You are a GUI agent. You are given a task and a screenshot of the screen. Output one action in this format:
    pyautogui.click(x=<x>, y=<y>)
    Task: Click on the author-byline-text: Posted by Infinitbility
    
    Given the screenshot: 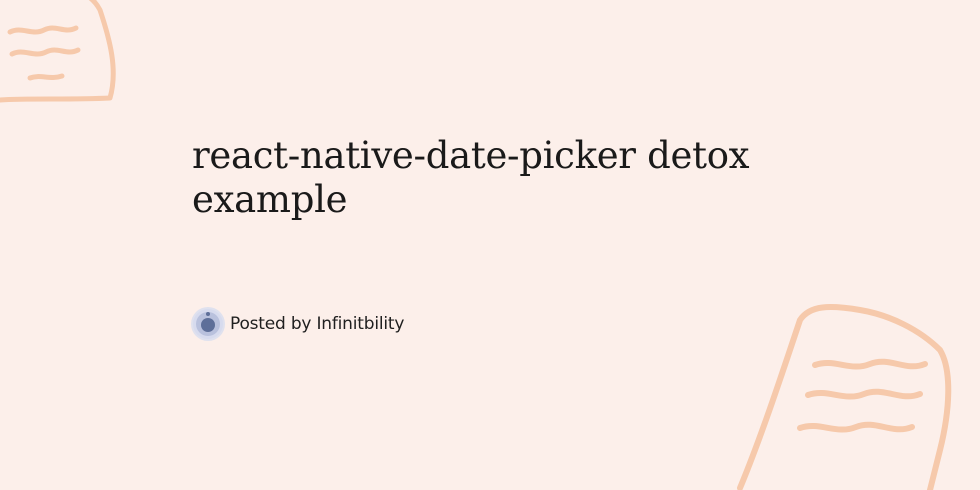 What is the action you would take?
    pyautogui.click(x=317, y=324)
    